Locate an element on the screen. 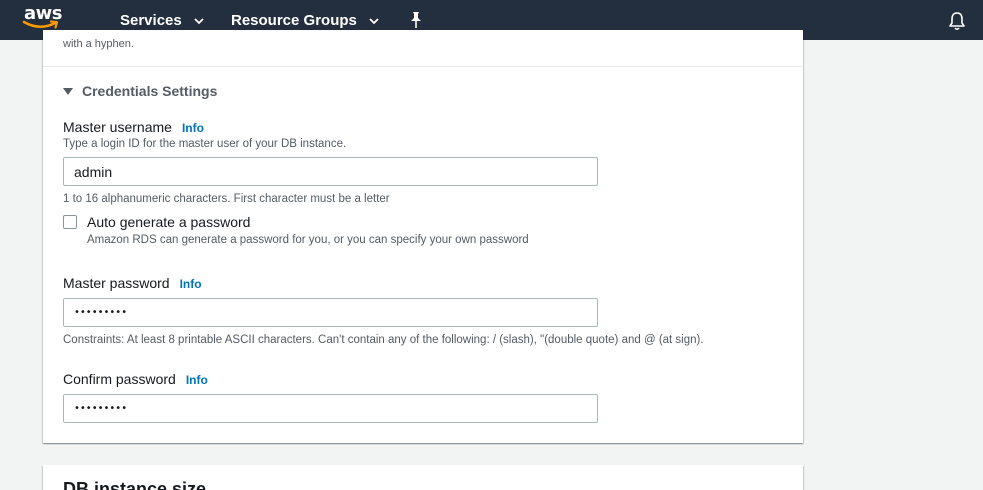 The image size is (983, 490). services-menu-label: Services is located at coordinates (151, 20).